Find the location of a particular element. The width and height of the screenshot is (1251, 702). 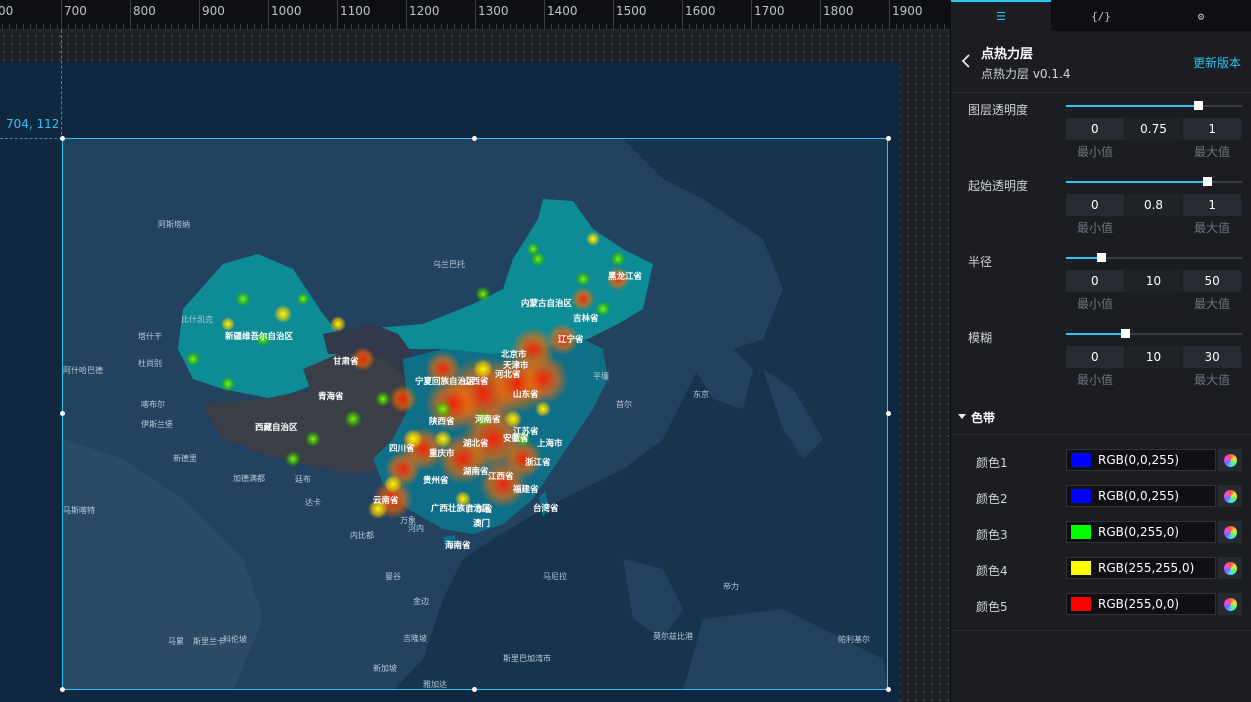

resize-handle-br is located at coordinates (888, 689).